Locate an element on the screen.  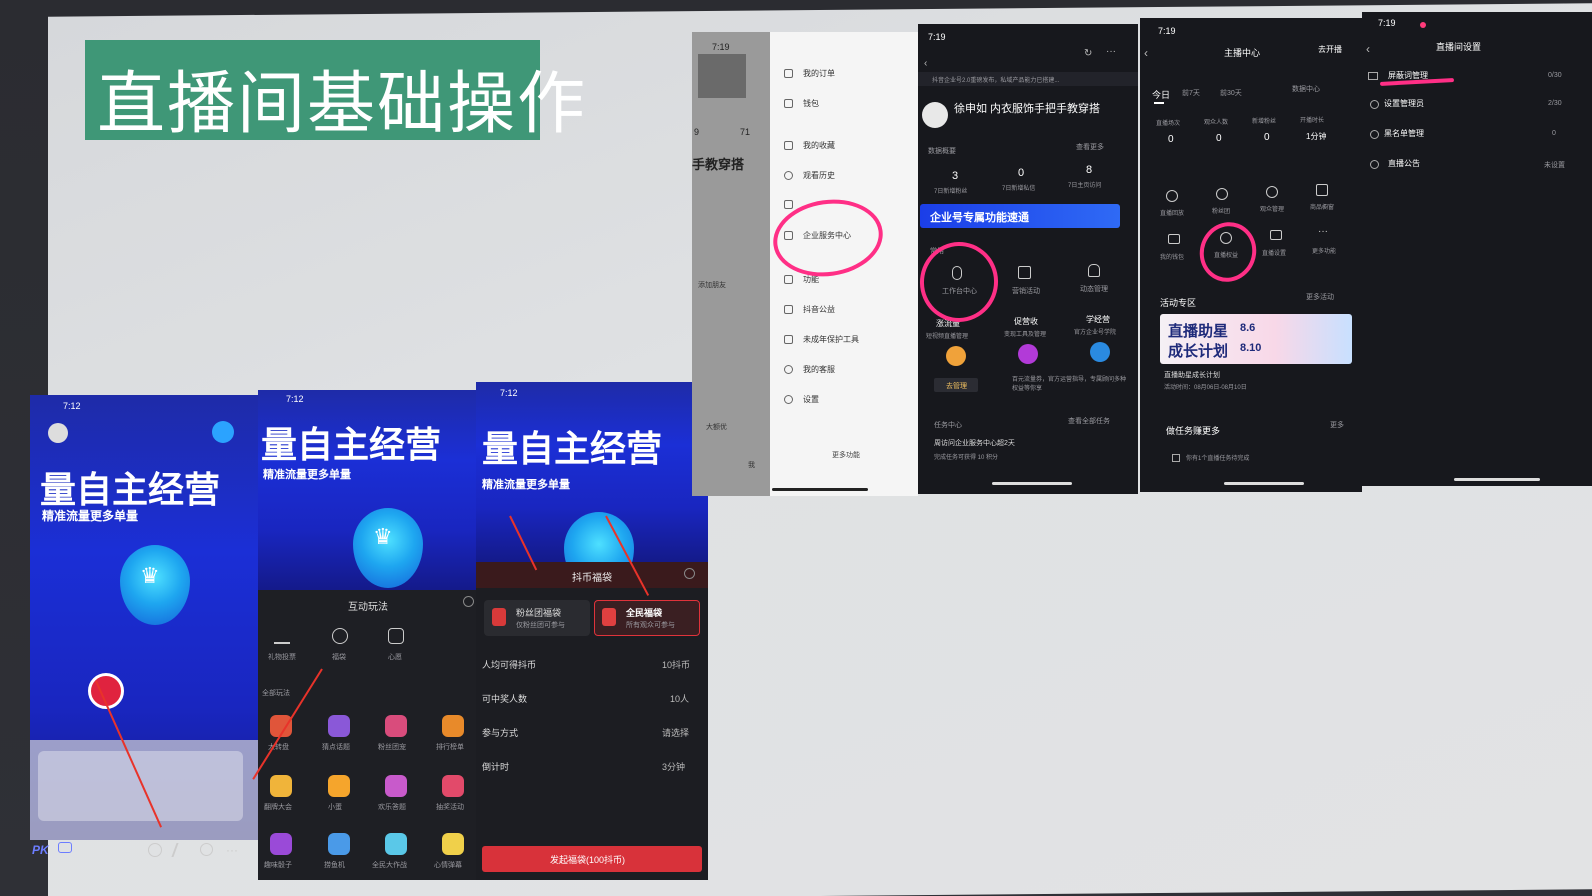
row-label: 参与方式 is located at coordinates (500, 733).